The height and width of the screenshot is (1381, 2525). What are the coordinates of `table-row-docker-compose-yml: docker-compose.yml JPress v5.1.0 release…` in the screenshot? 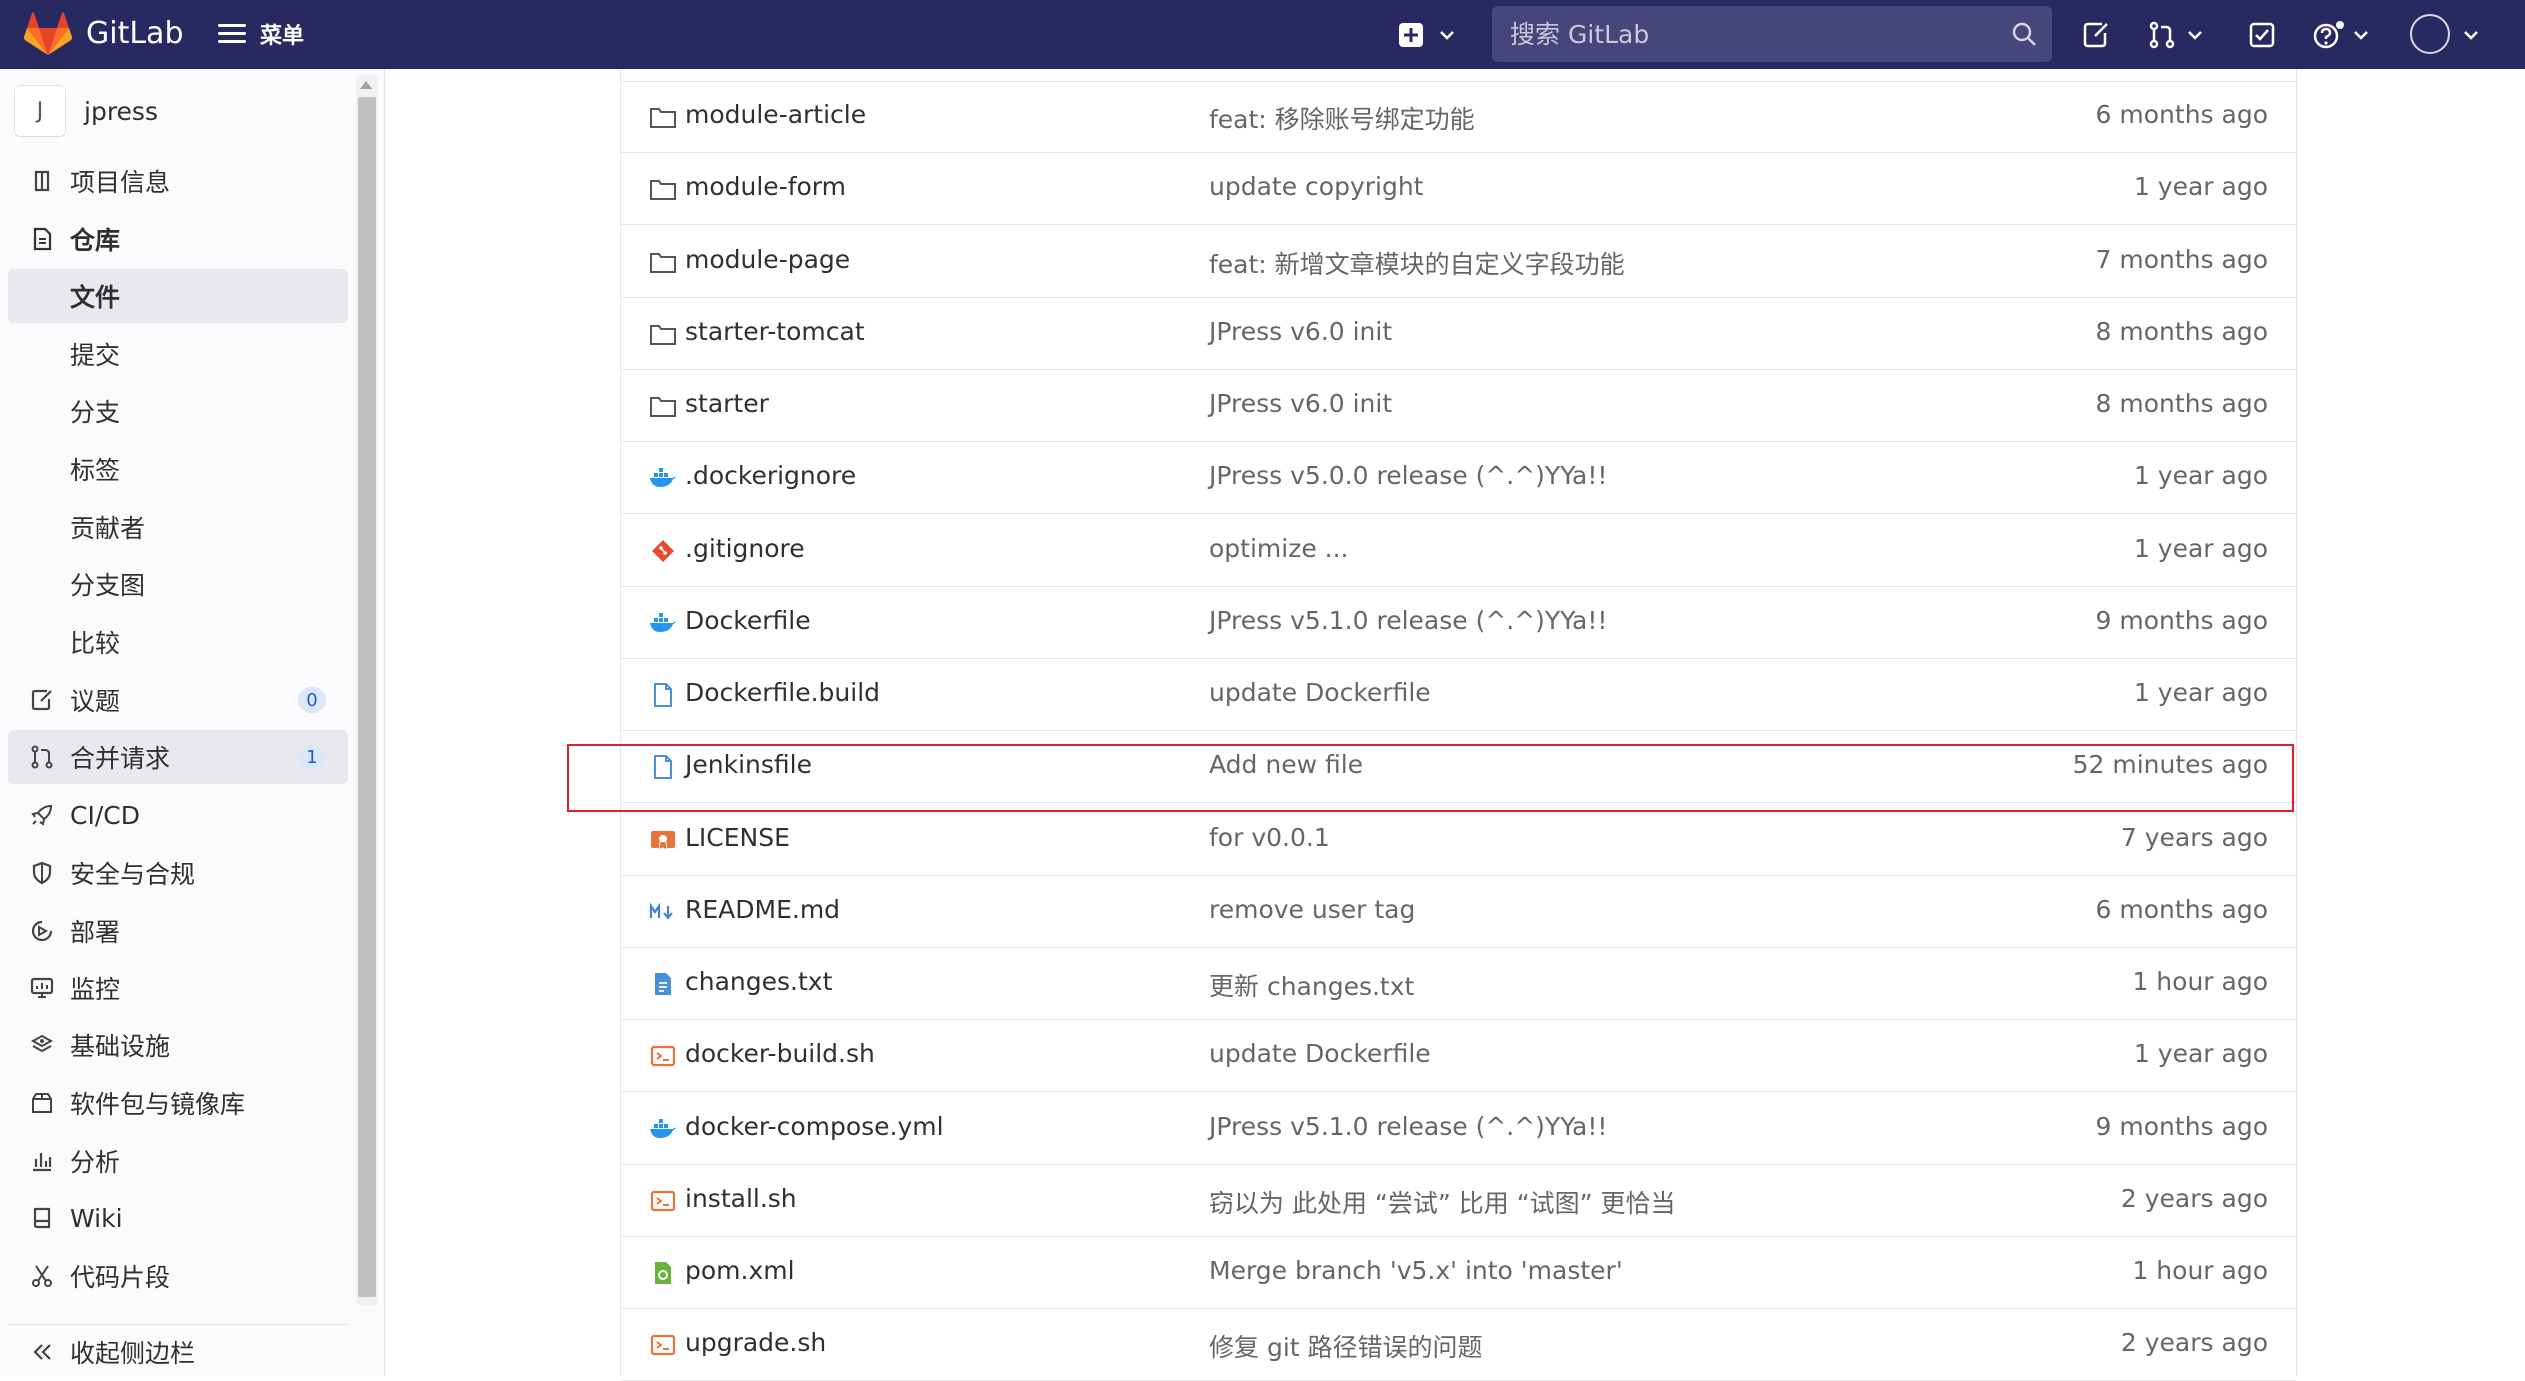 It's located at (1458, 1129).